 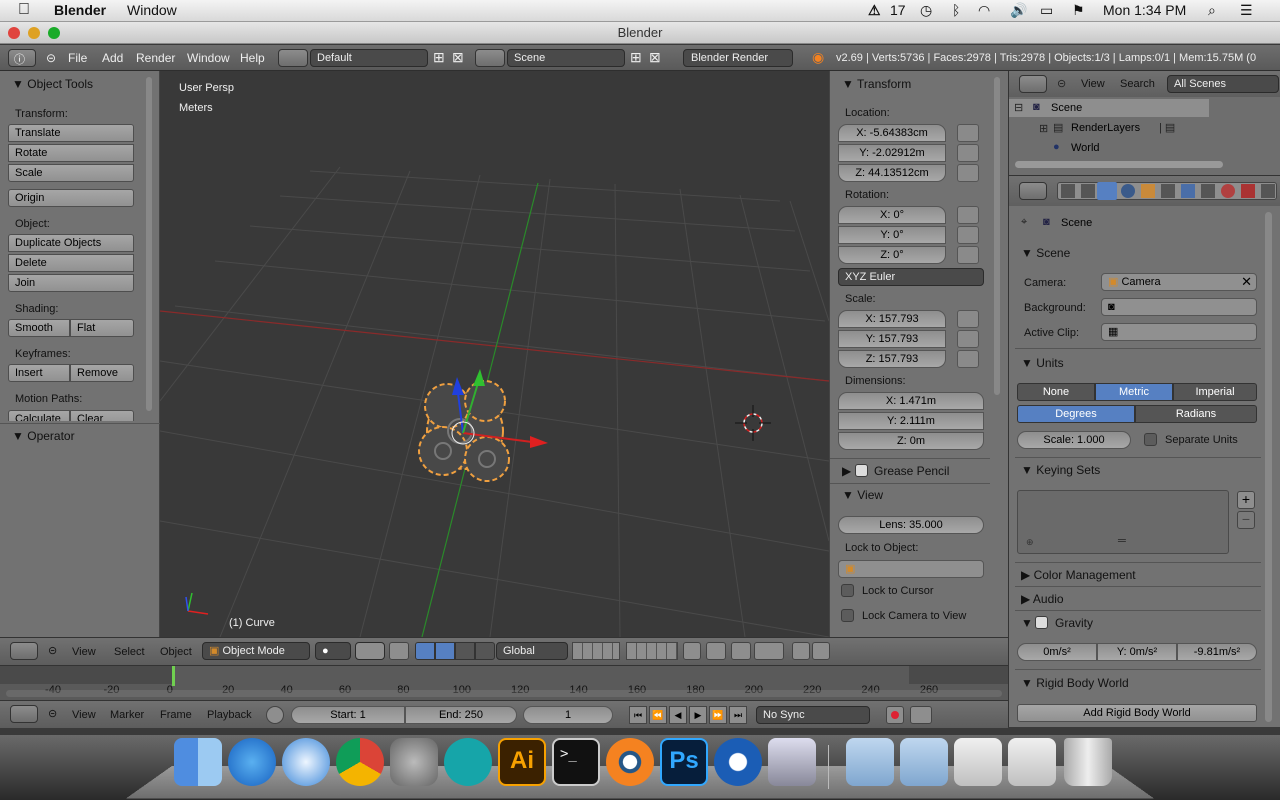 What do you see at coordinates (1179, 282) in the screenshot?
I see `camera-field: ▣ Camera ✕` at bounding box center [1179, 282].